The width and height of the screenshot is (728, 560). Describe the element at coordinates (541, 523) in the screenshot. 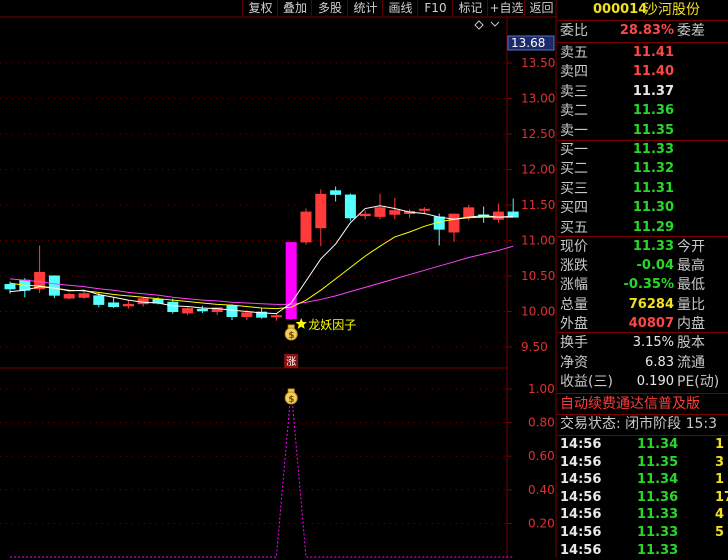

I see `indicator-tick-label: 0.20` at that location.